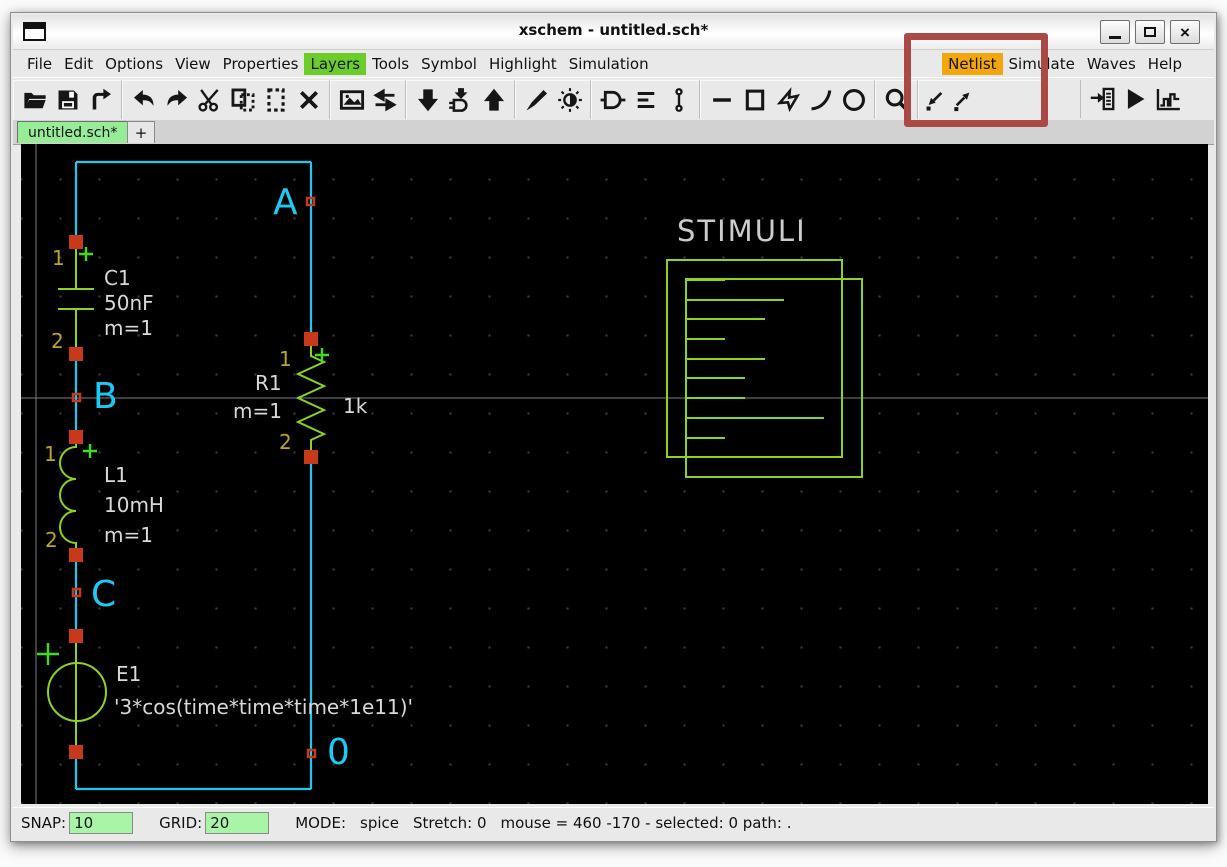 This screenshot has width=1227, height=867. I want to click on save-file-icon, so click(68, 100).